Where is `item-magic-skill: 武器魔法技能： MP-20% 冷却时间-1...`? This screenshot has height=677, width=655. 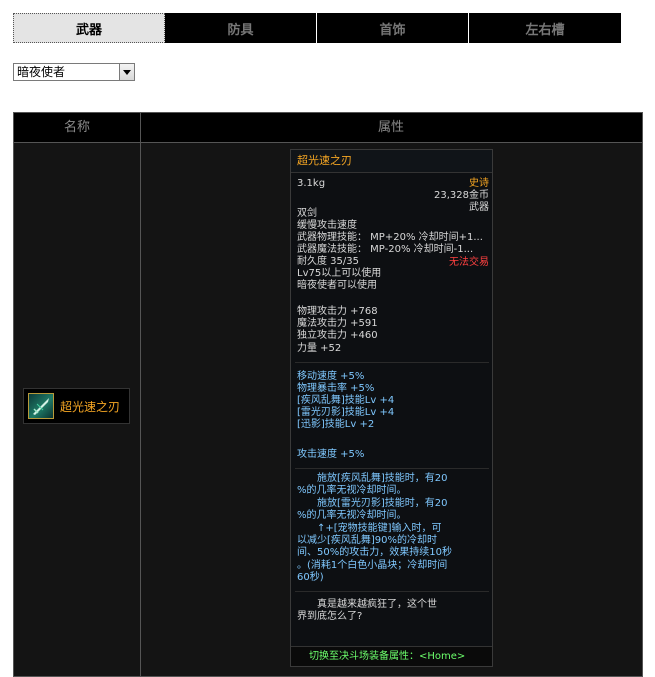
item-magic-skill: 武器魔法技能： MP-20% 冷却时间-1... is located at coordinates (385, 249).